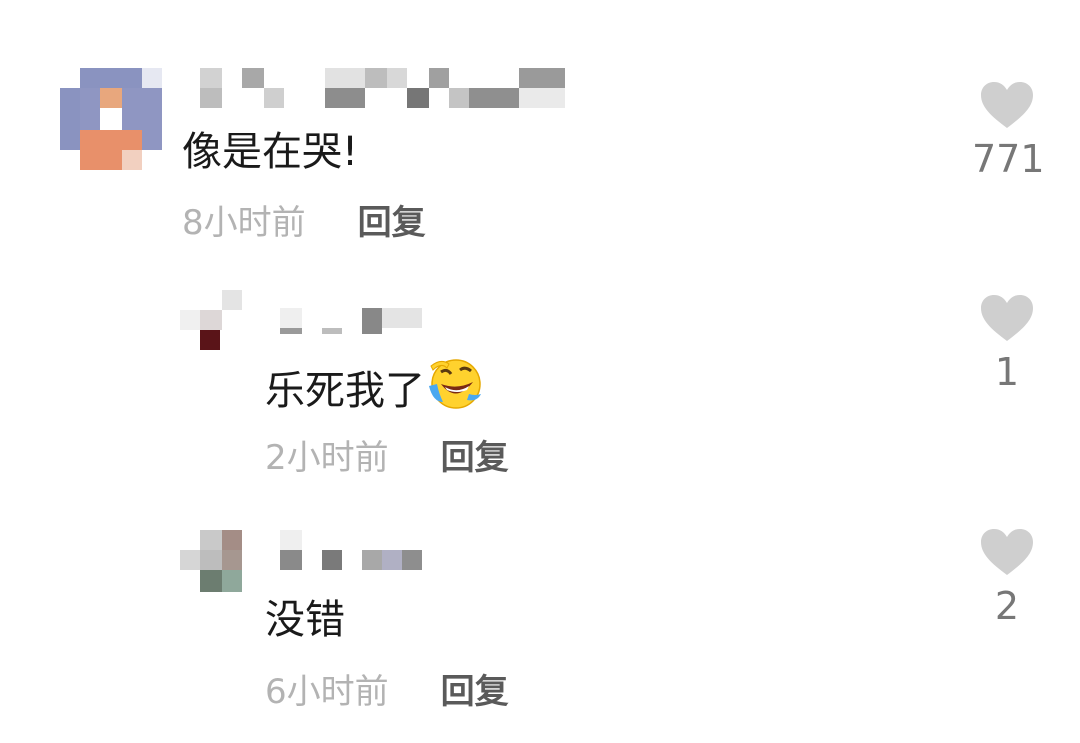 Image resolution: width=1080 pixels, height=743 pixels. Describe the element at coordinates (327, 692) in the screenshot. I see `comment-time: 6小时前` at that location.